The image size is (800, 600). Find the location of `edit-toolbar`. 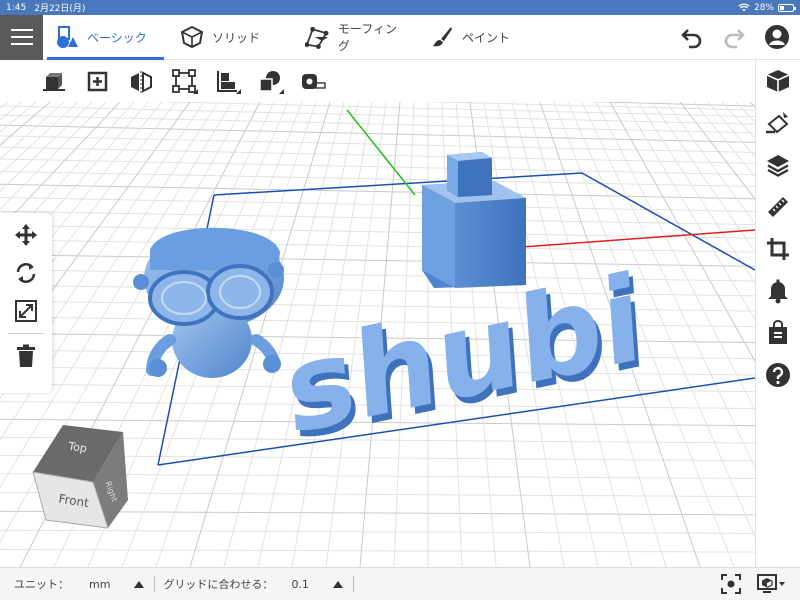

edit-toolbar is located at coordinates (184, 81).